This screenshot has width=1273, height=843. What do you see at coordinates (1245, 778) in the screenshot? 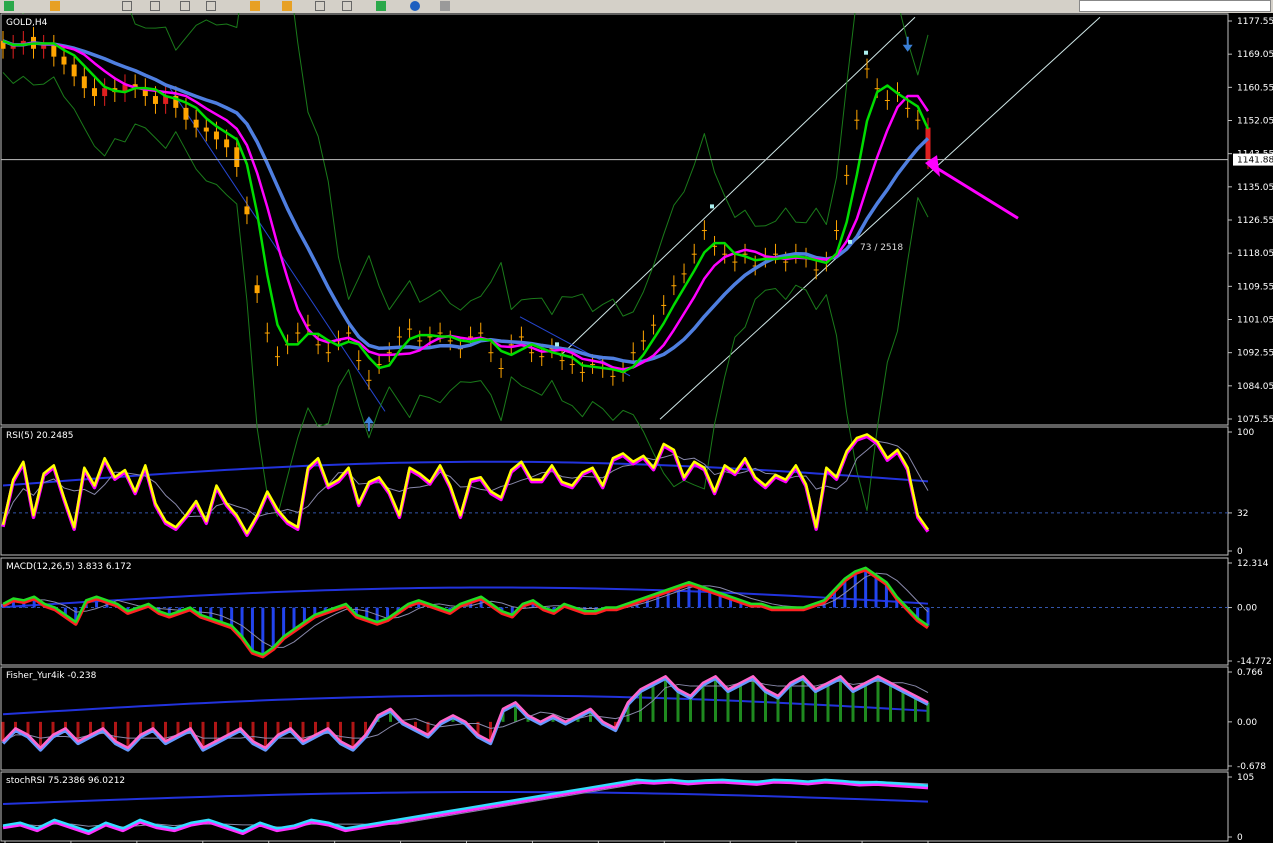
I see `stochrsi-y-tick-label: 105` at bounding box center [1245, 778].